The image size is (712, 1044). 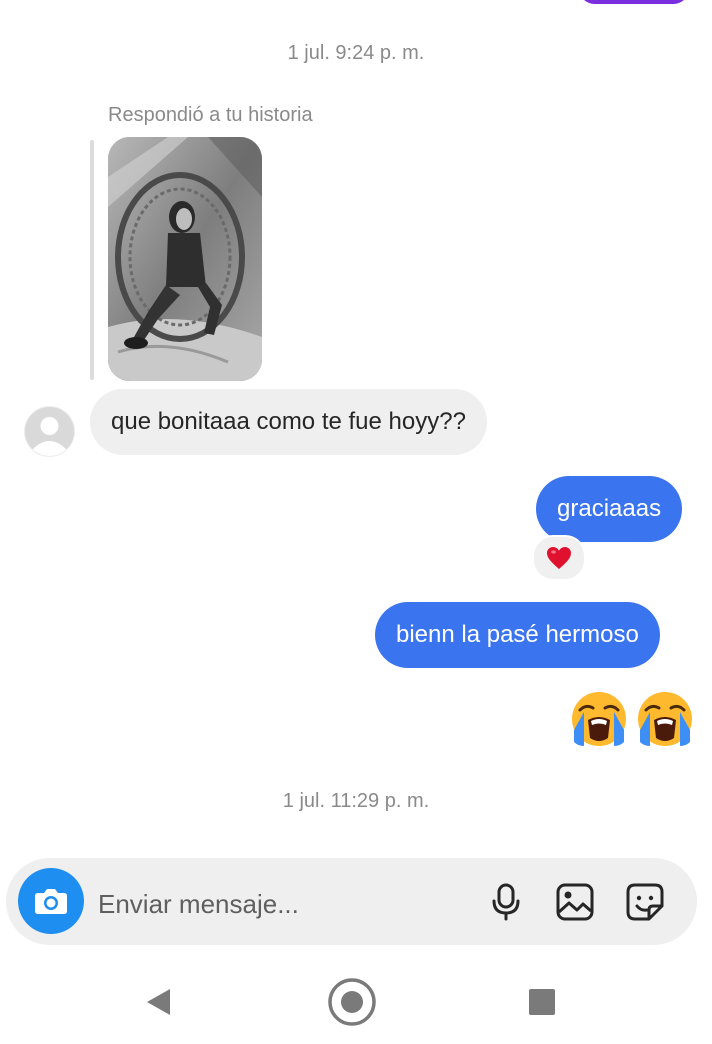 I want to click on previous-message-bubble, so click(x=634, y=2).